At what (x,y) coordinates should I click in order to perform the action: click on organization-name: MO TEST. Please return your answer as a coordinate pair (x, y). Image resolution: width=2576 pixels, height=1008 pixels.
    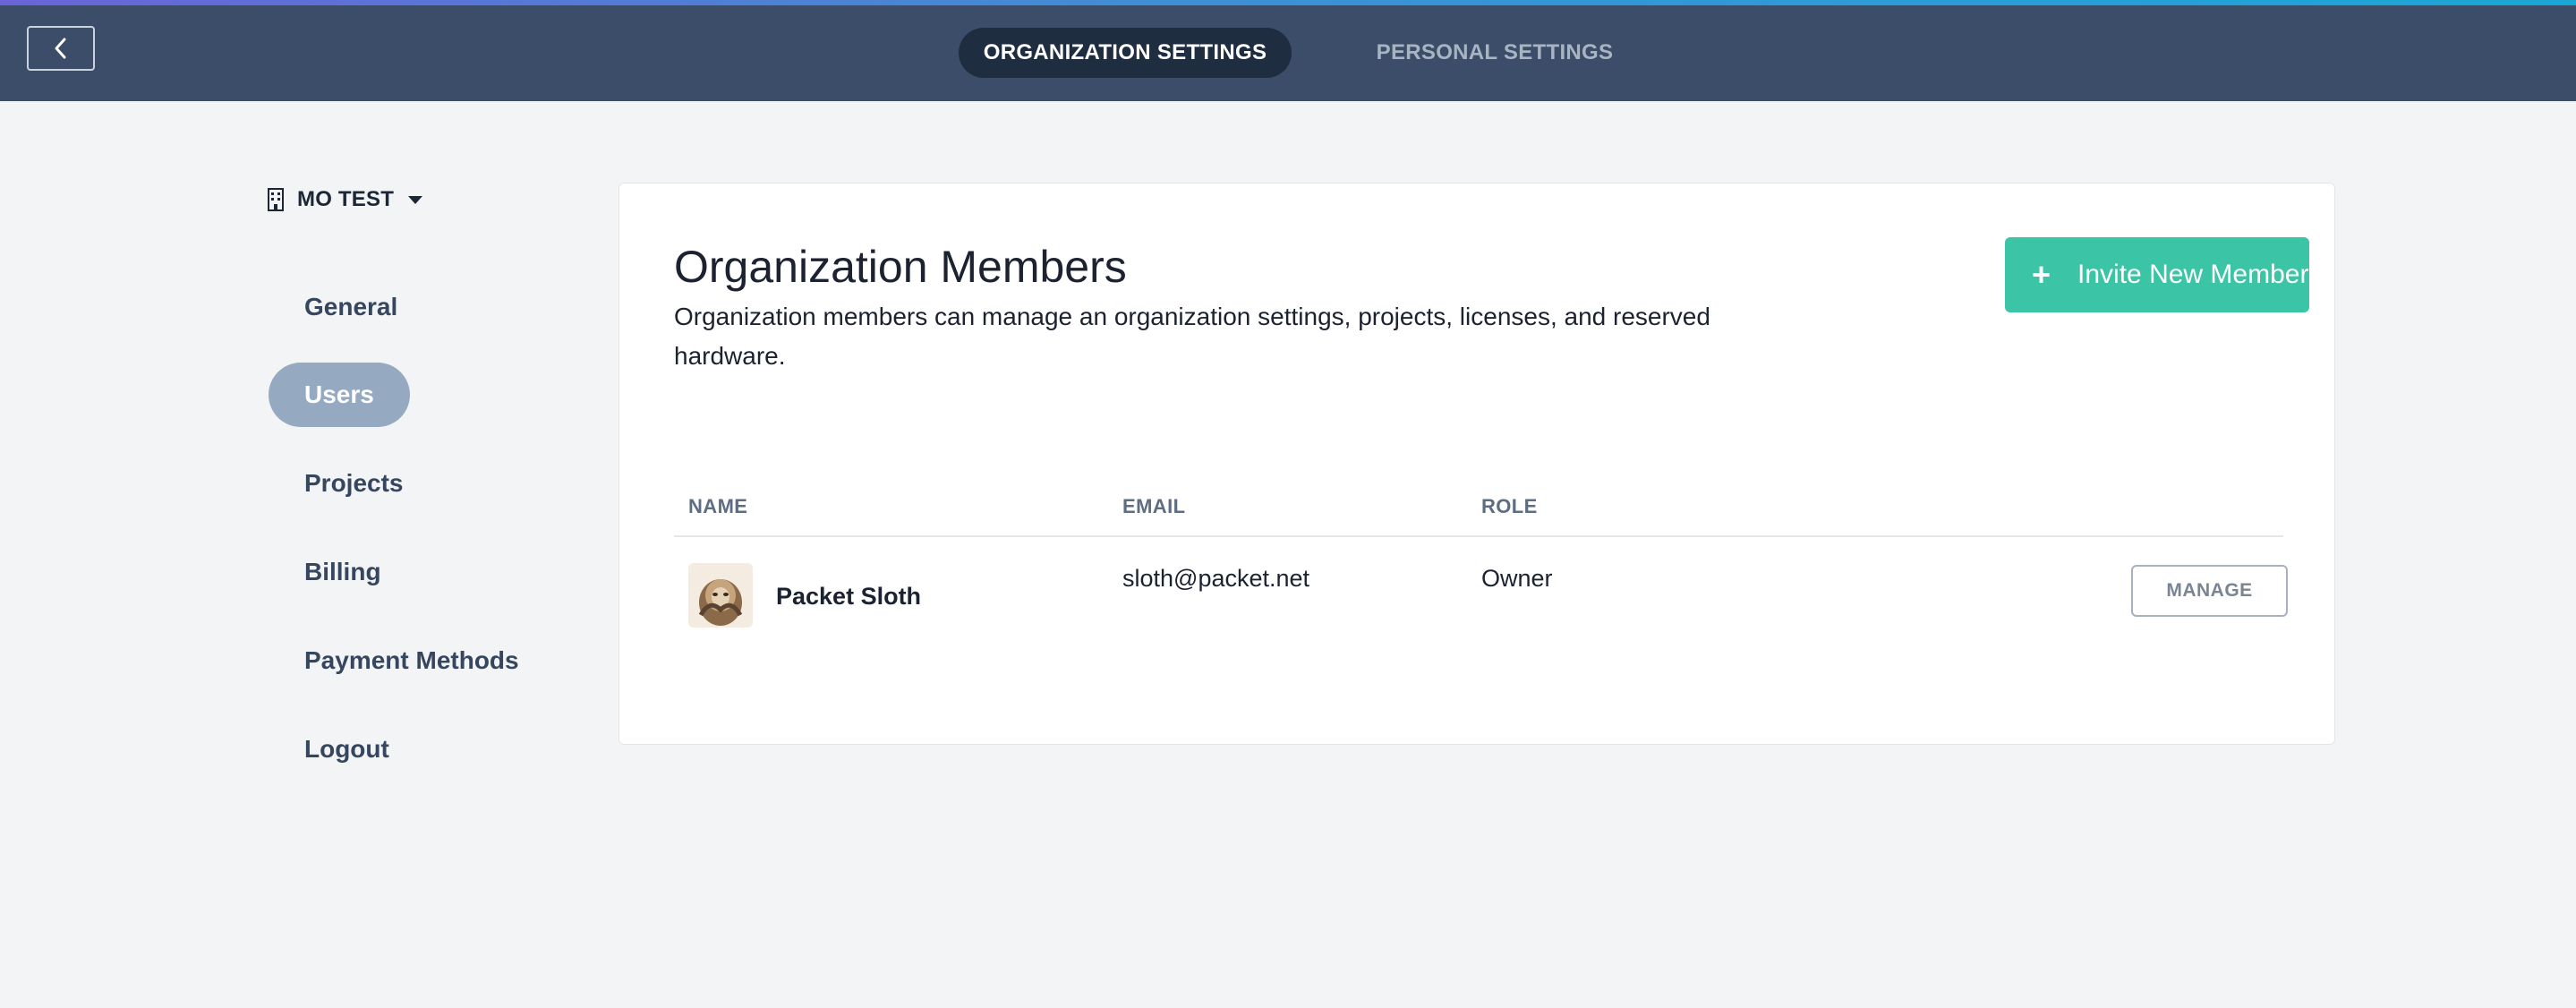
    Looking at the image, I should click on (346, 199).